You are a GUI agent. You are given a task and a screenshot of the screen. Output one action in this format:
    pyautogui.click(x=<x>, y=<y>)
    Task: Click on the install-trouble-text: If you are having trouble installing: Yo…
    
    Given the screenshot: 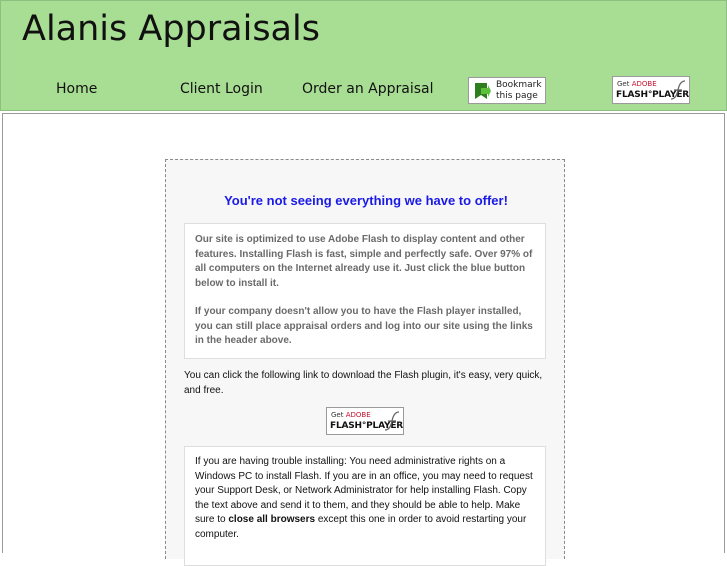 What is the action you would take?
    pyautogui.click(x=364, y=498)
    